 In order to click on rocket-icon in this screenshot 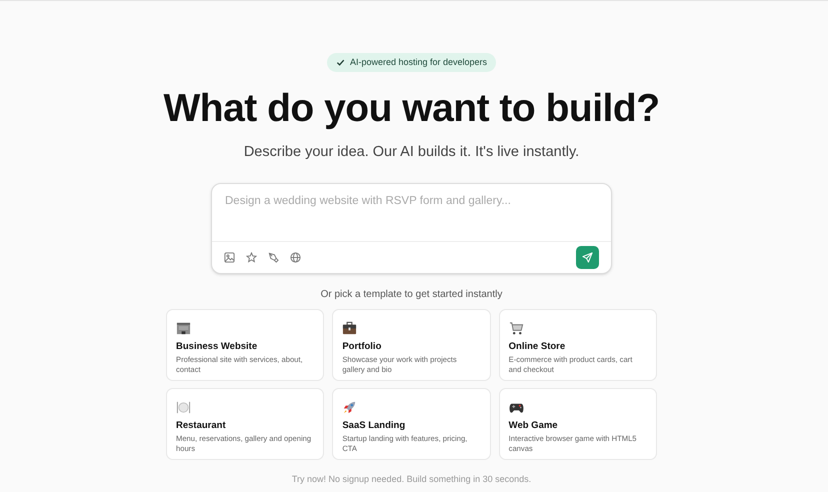, I will do `click(350, 407)`.